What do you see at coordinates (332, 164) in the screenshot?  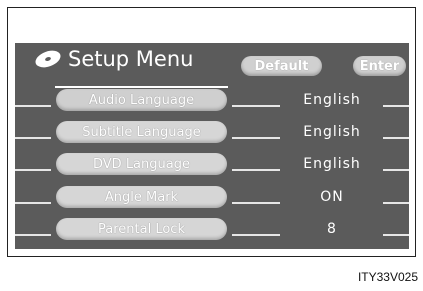 I see `dvd-language-value: English` at bounding box center [332, 164].